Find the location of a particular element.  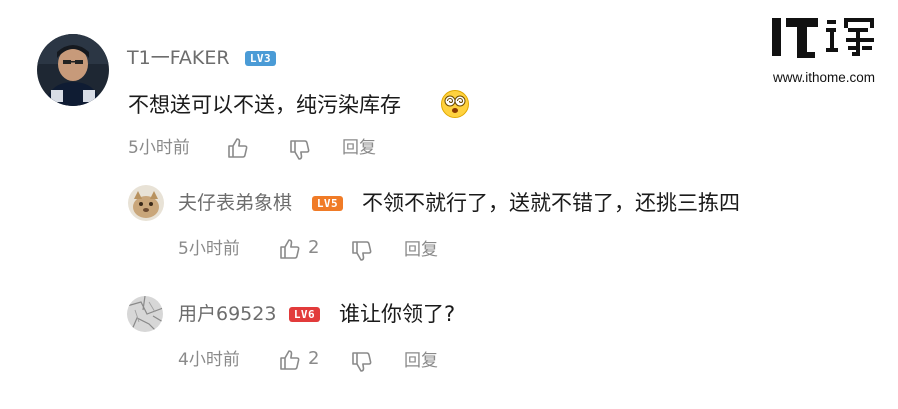

level-badge: LV3 is located at coordinates (260, 58).